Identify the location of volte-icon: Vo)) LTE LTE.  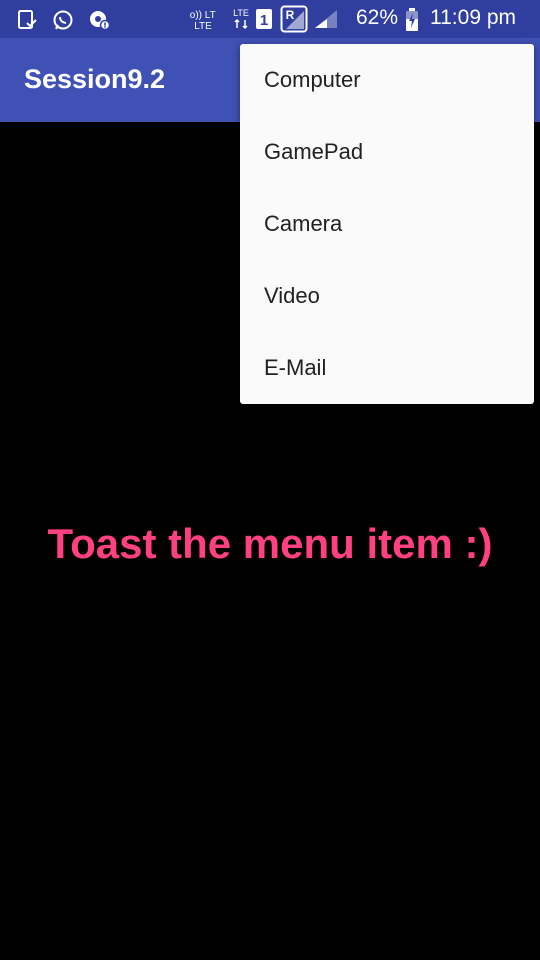
(203, 22).